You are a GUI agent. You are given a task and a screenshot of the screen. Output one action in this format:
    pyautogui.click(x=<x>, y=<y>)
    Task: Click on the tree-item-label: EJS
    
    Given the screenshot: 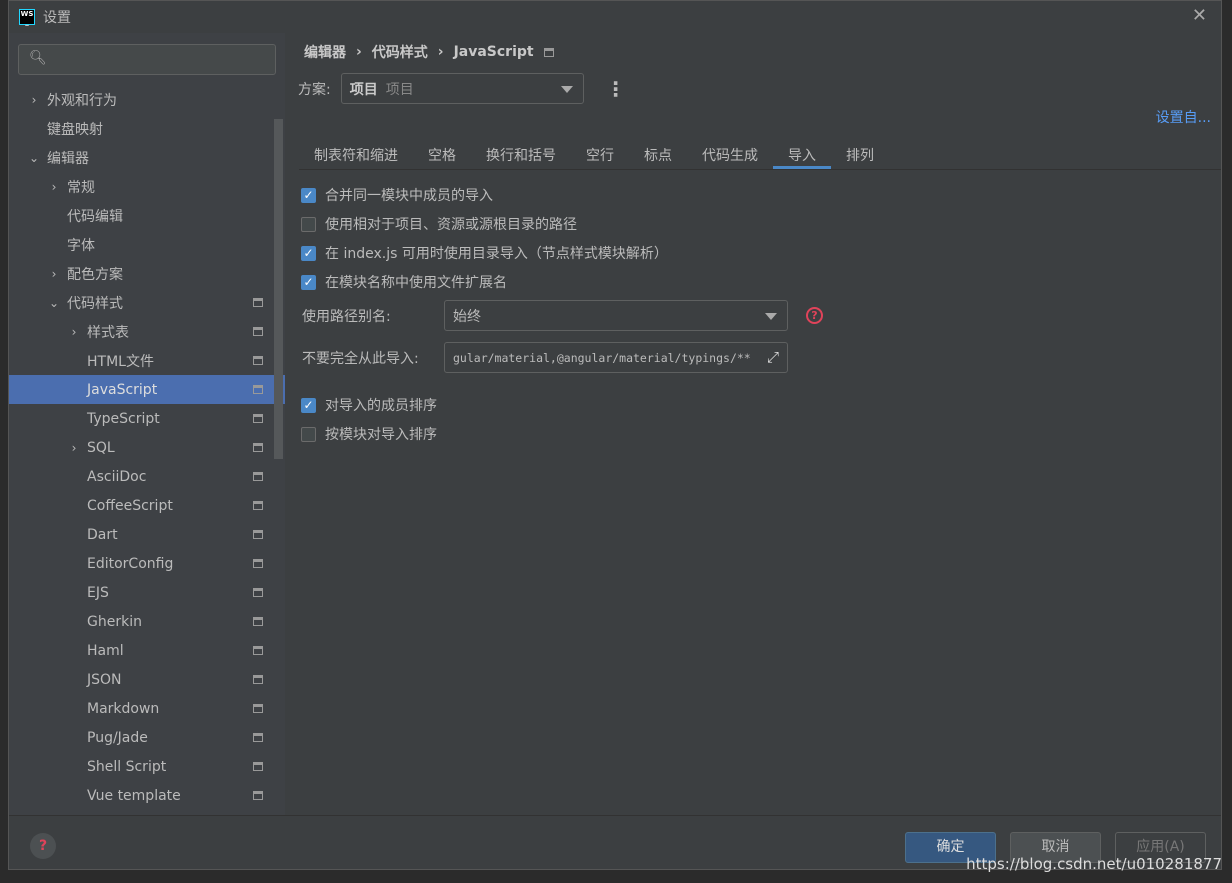 What is the action you would take?
    pyautogui.click(x=98, y=592)
    